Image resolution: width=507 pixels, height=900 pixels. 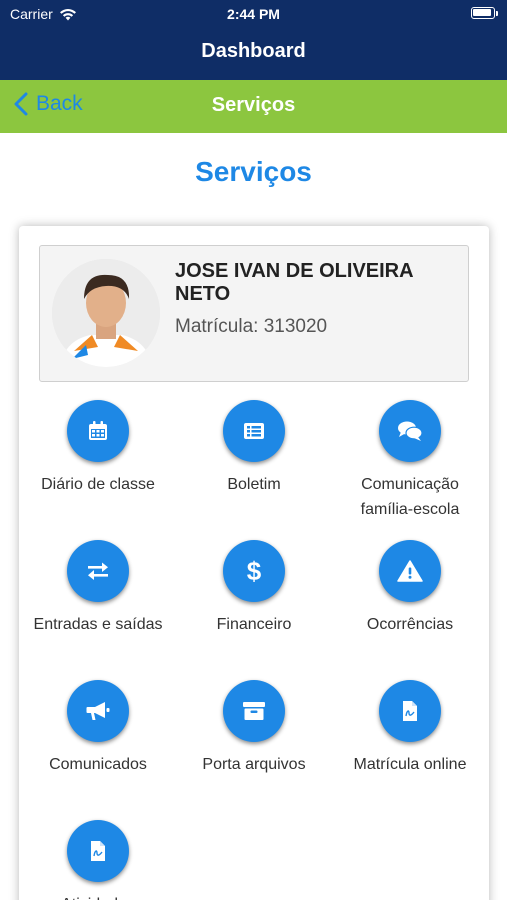 I want to click on service-atividades: Atividades, so click(x=98, y=860).